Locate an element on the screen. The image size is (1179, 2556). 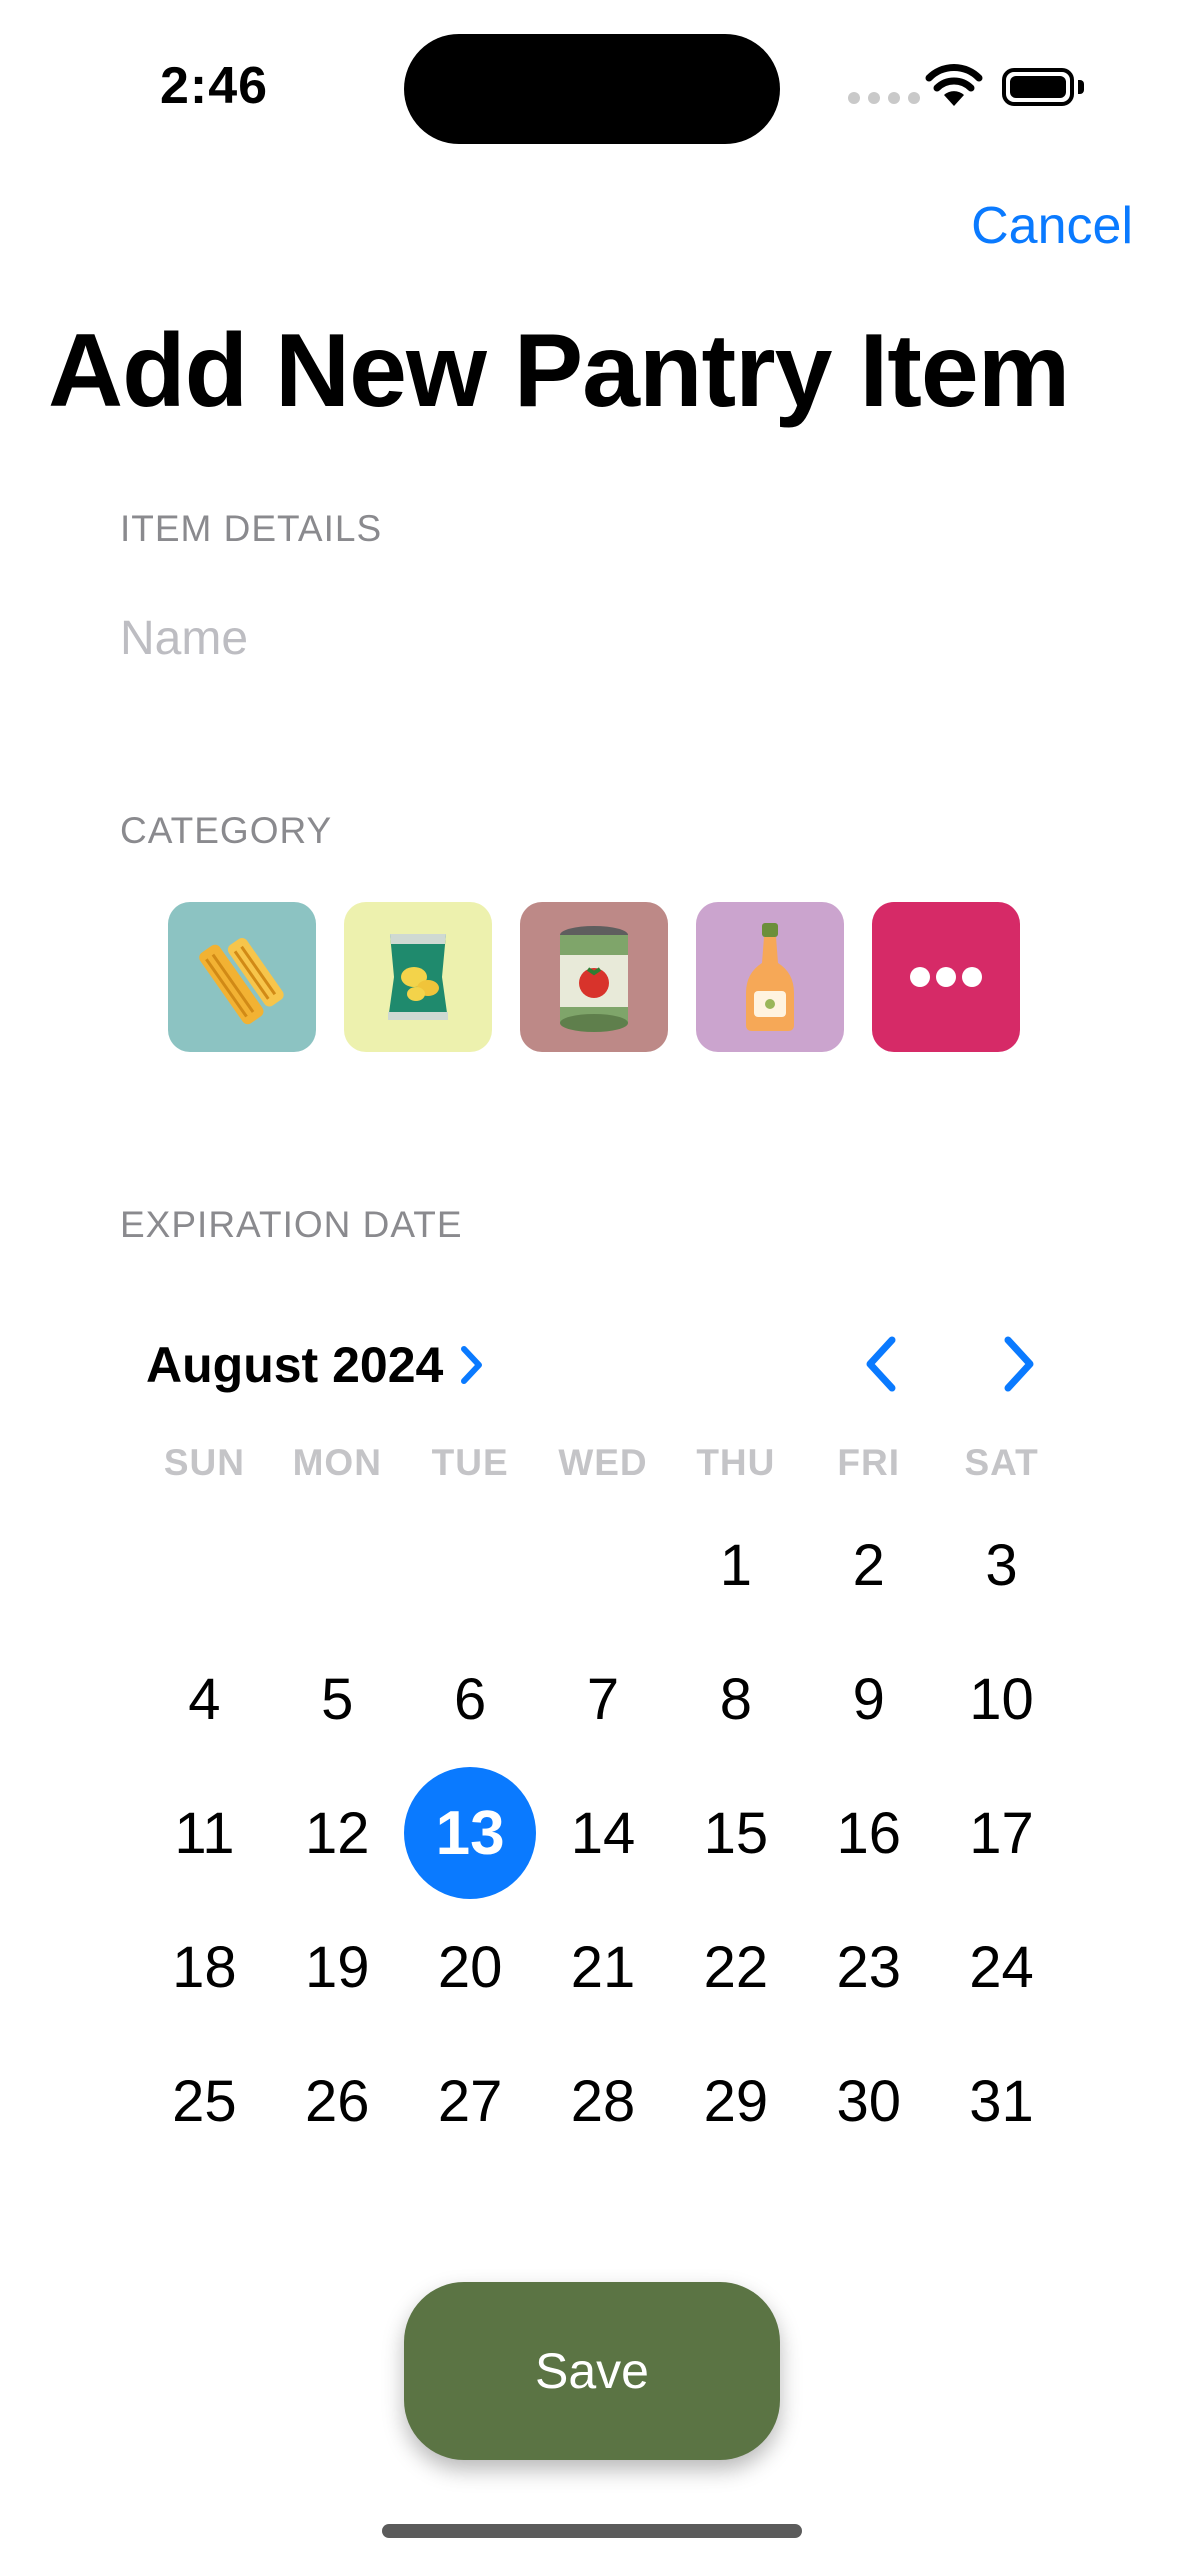
day-number: 7 is located at coordinates (603, 1699).